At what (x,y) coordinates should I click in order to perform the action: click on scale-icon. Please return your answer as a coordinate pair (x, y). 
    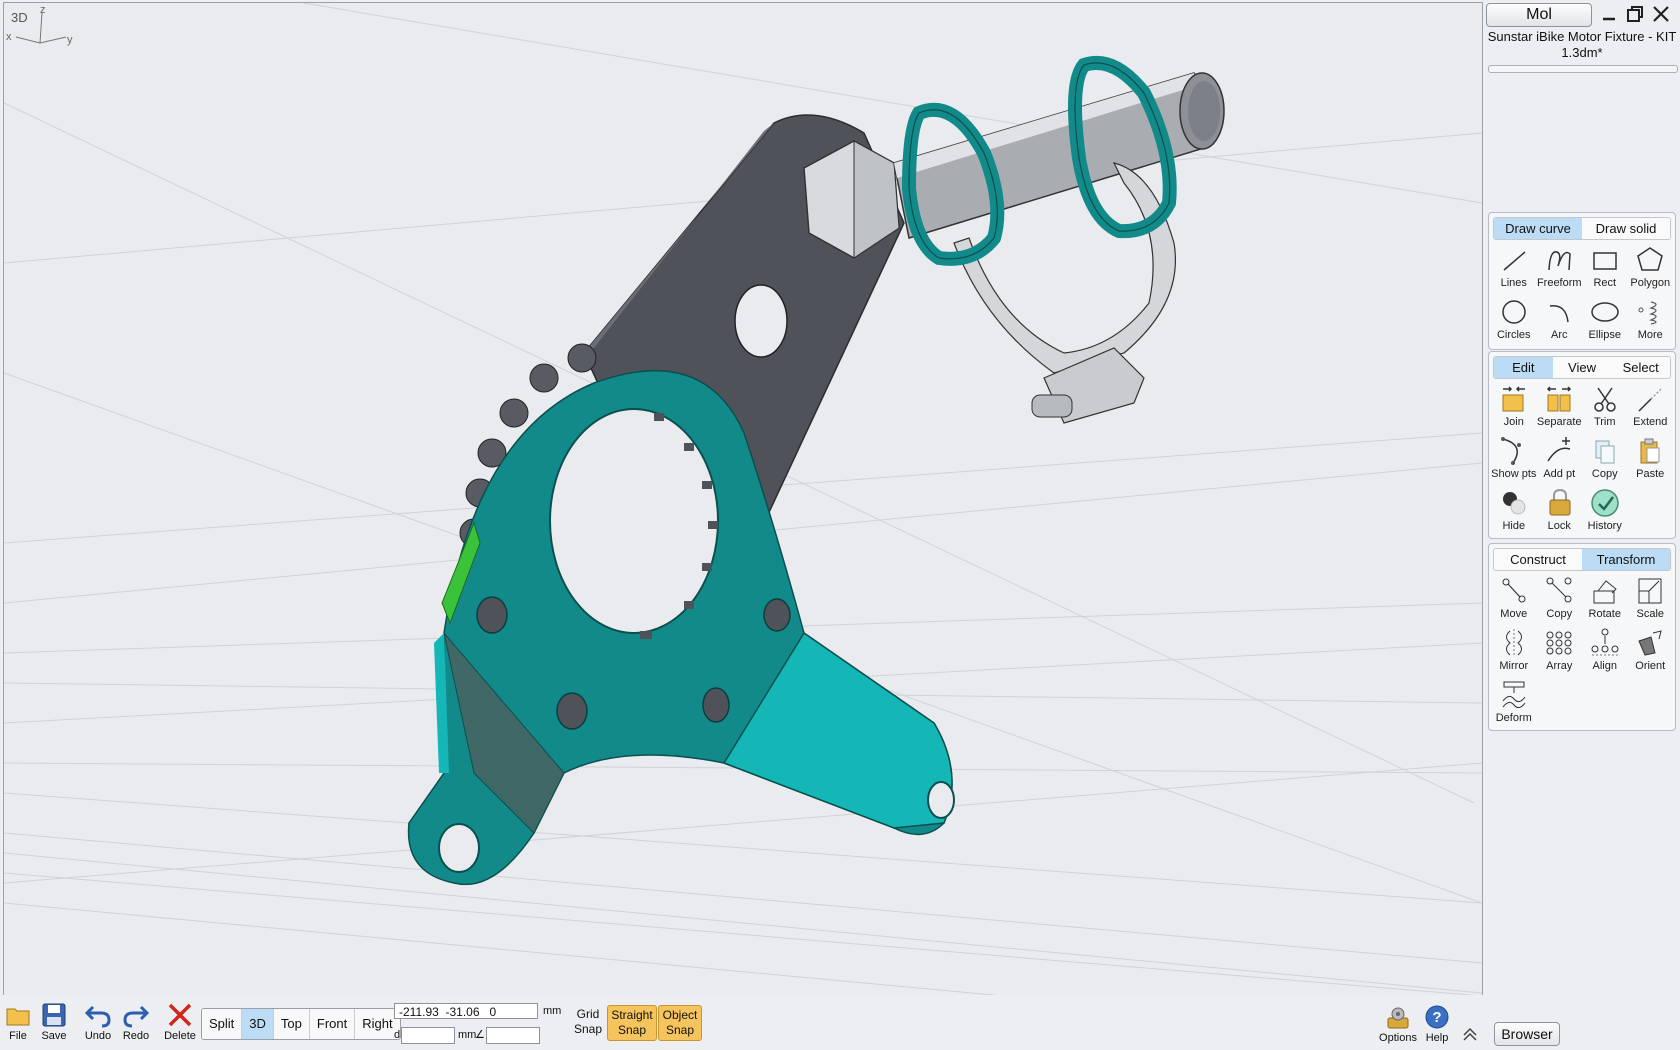
    Looking at the image, I should click on (1650, 591).